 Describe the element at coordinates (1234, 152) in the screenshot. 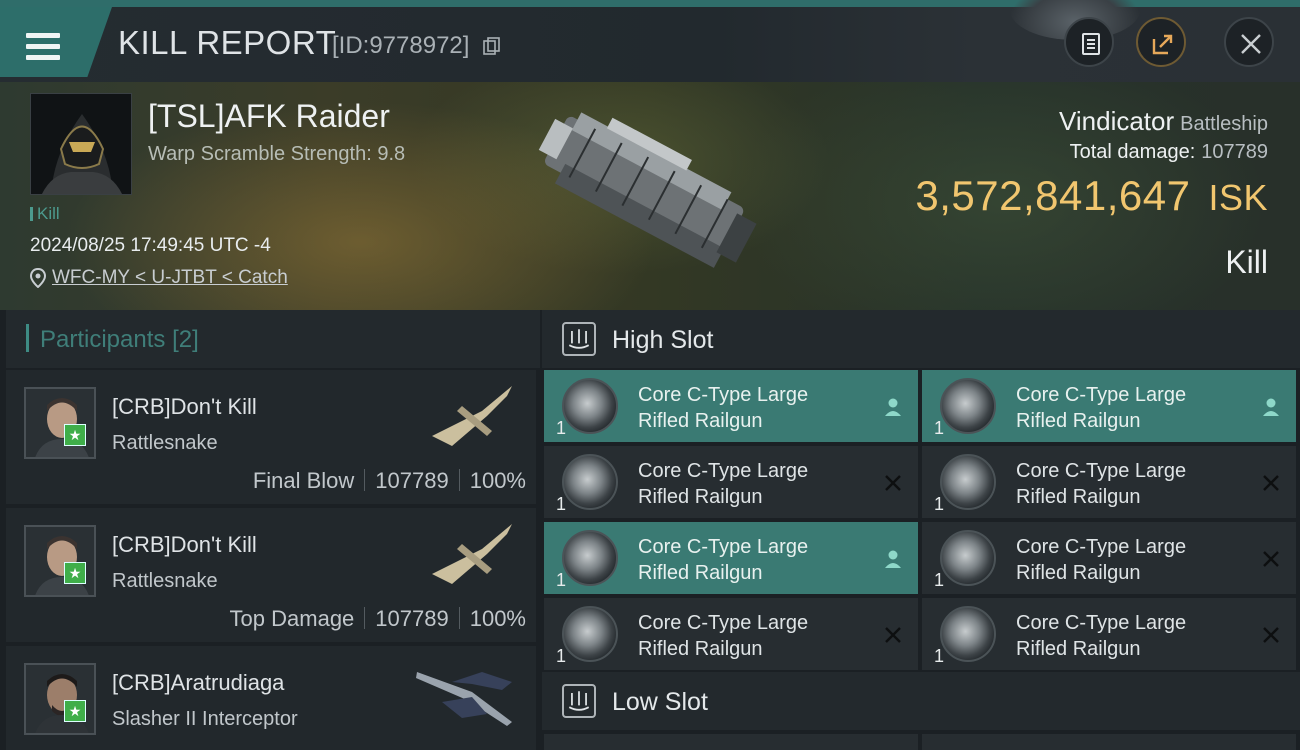

I see `total-damage-value: 107789` at that location.